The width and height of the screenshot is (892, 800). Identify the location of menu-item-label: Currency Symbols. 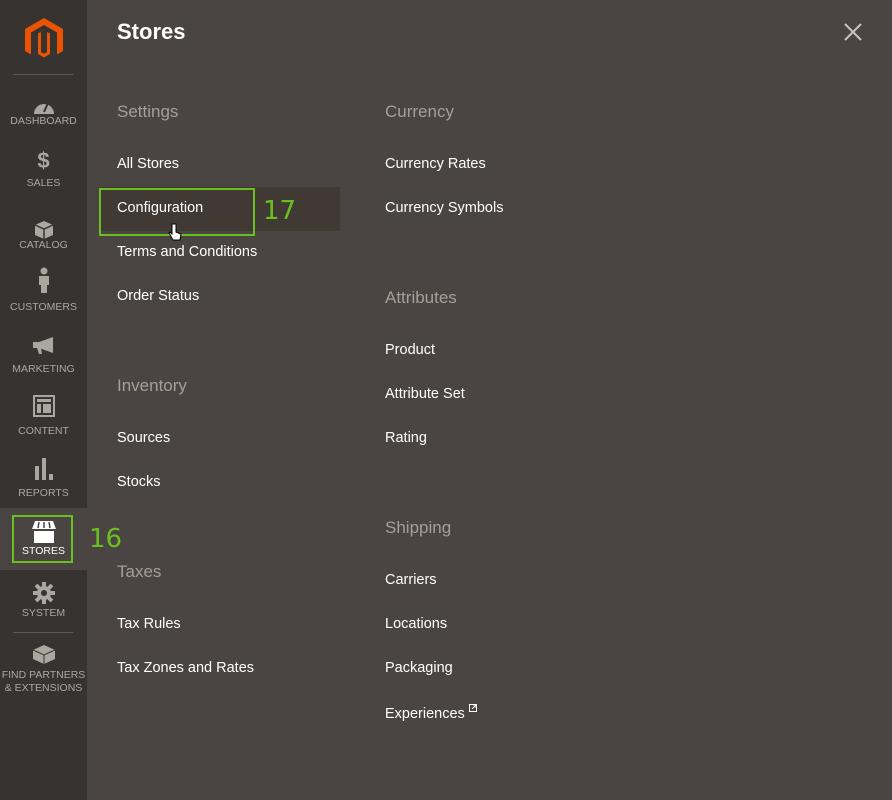
(444, 208).